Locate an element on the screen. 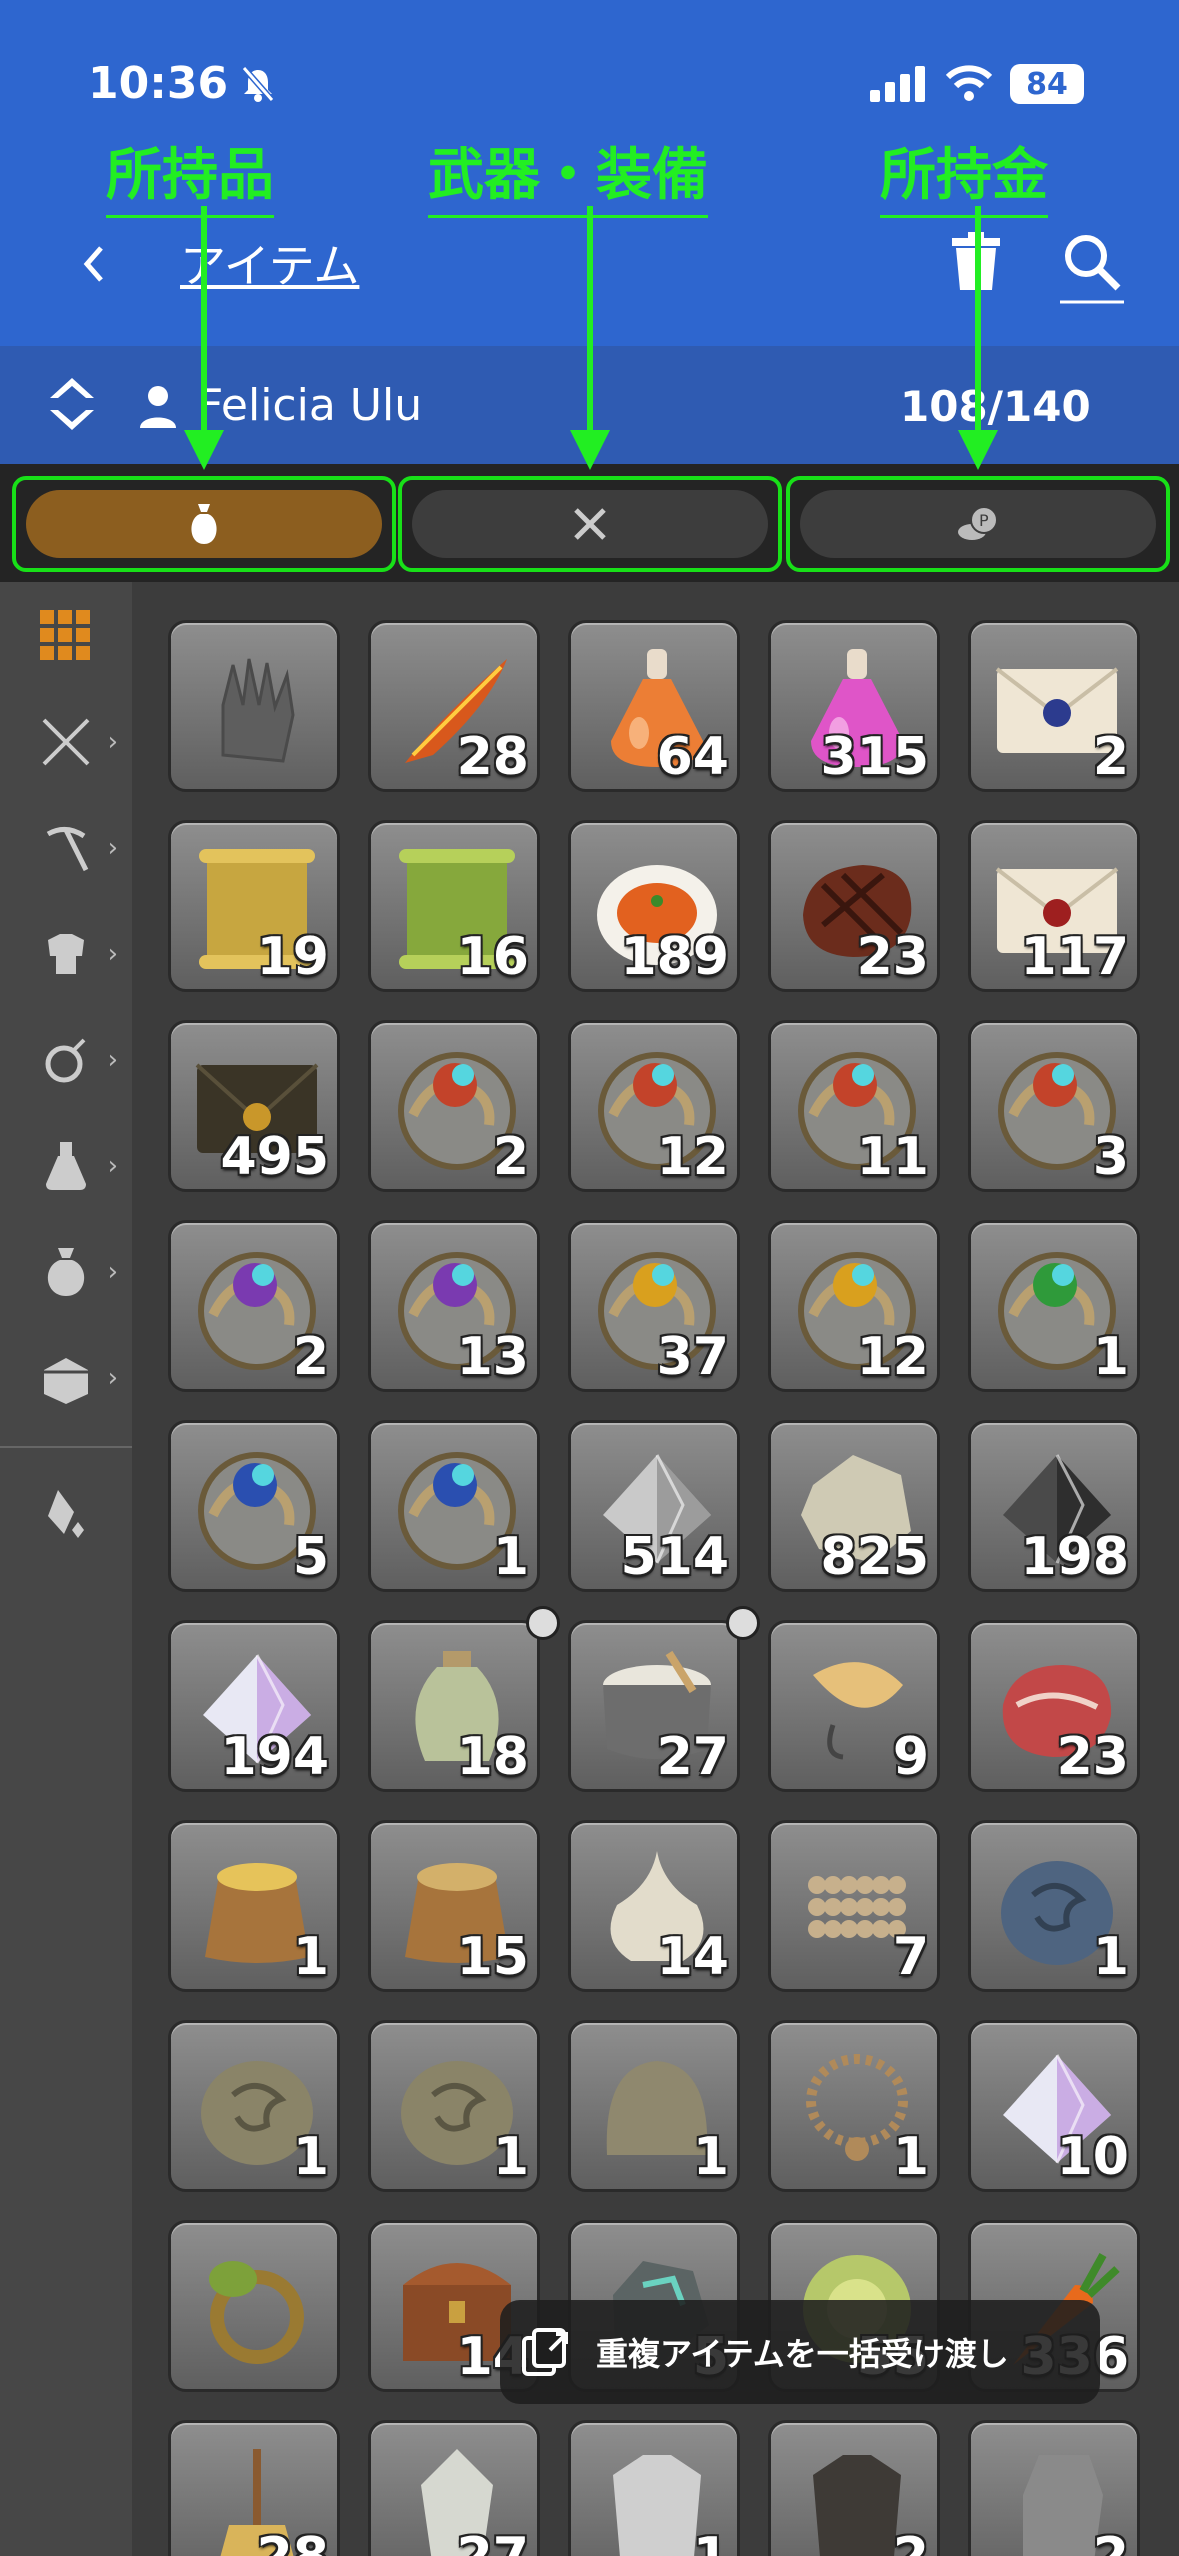 This screenshot has width=1179, height=2556. bell-slash-icon is located at coordinates (258, 84).